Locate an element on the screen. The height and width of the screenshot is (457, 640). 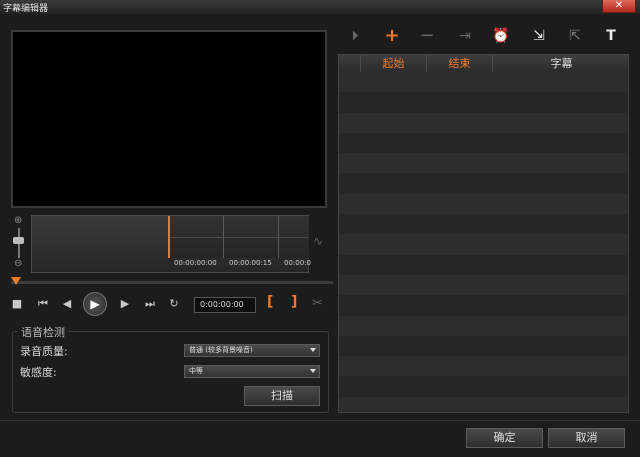
ok-button: 确定 is located at coordinates (504, 438).